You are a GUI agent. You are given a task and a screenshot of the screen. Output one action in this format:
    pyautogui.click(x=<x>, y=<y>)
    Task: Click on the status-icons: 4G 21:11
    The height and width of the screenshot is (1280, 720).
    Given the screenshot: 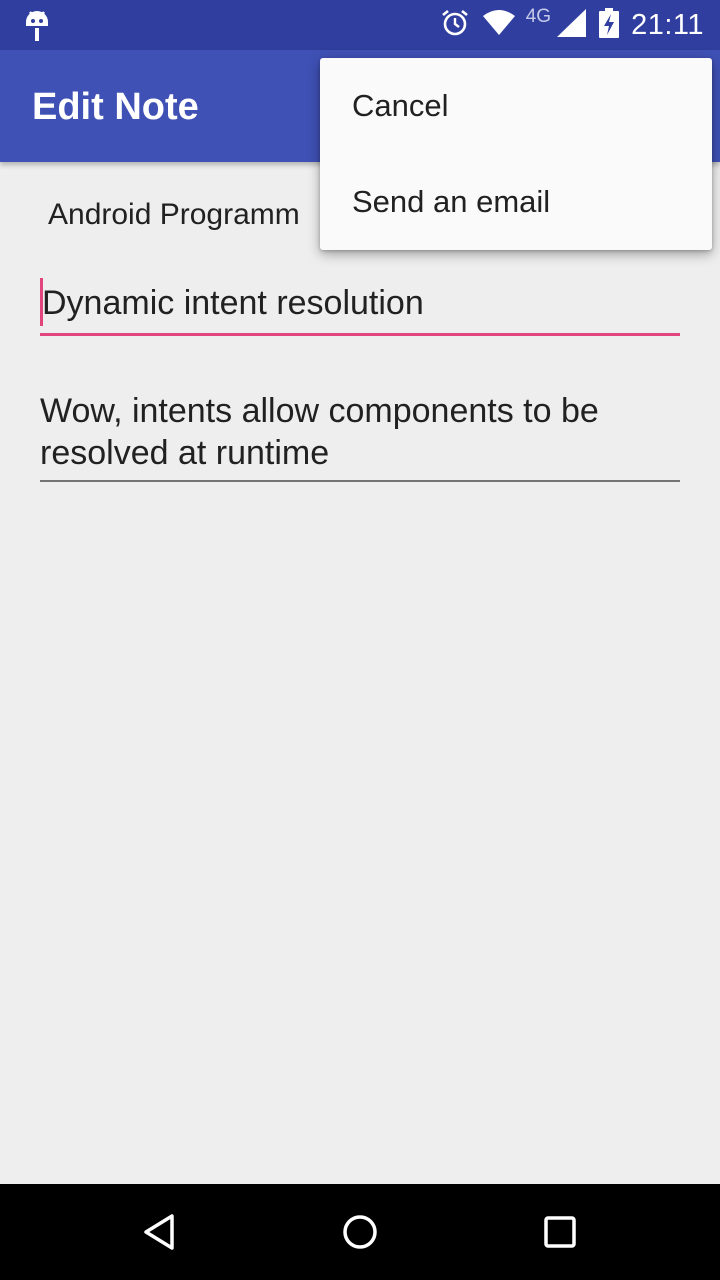 What is the action you would take?
    pyautogui.click(x=566, y=25)
    